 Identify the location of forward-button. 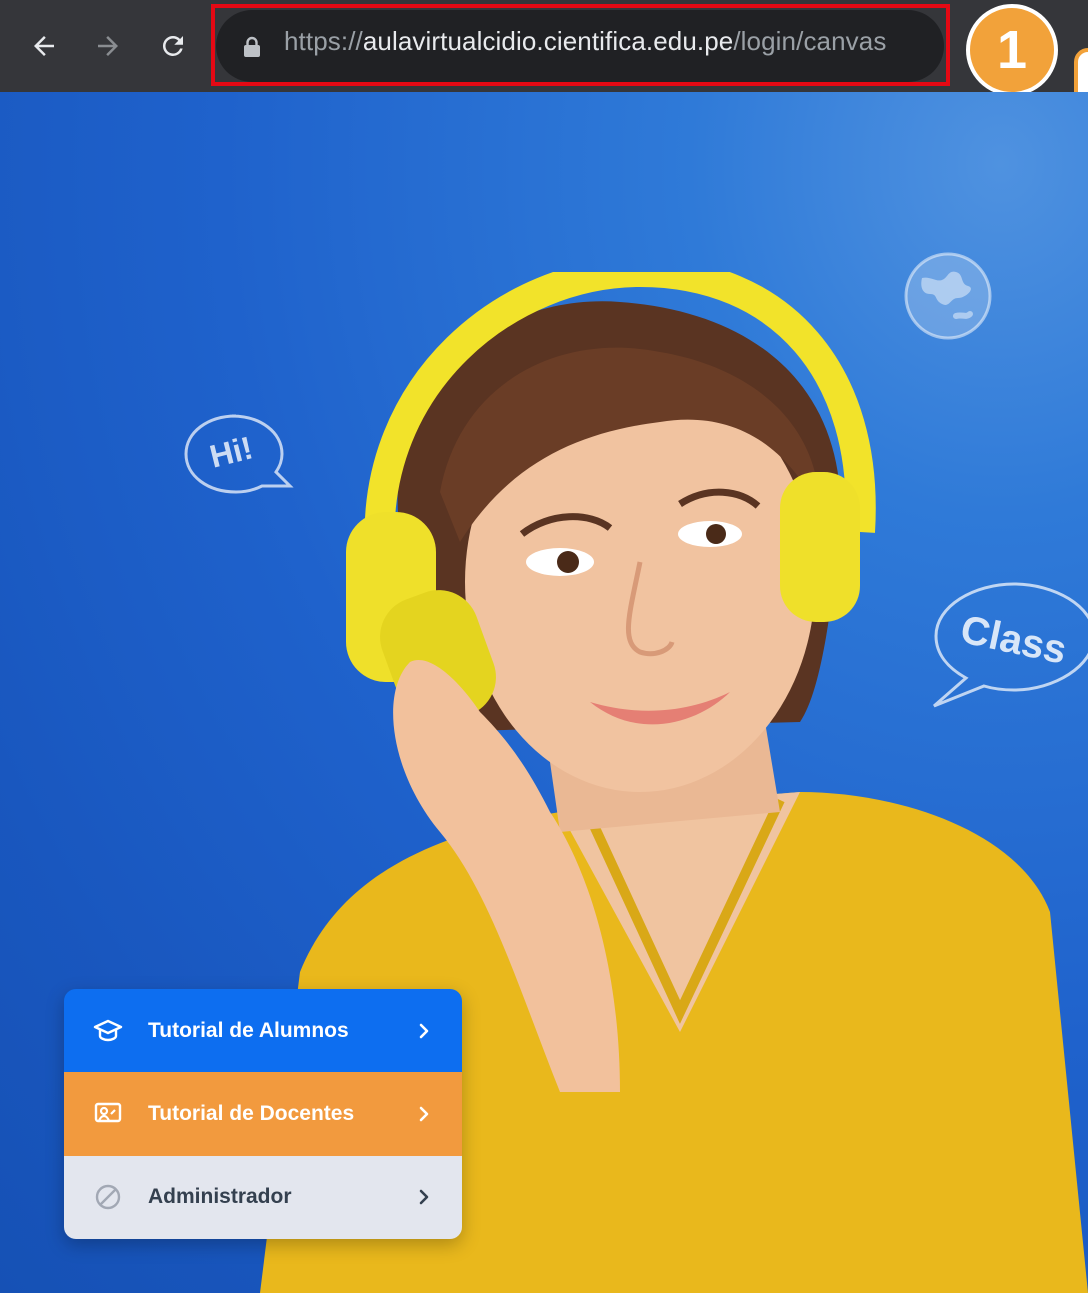
(108, 46).